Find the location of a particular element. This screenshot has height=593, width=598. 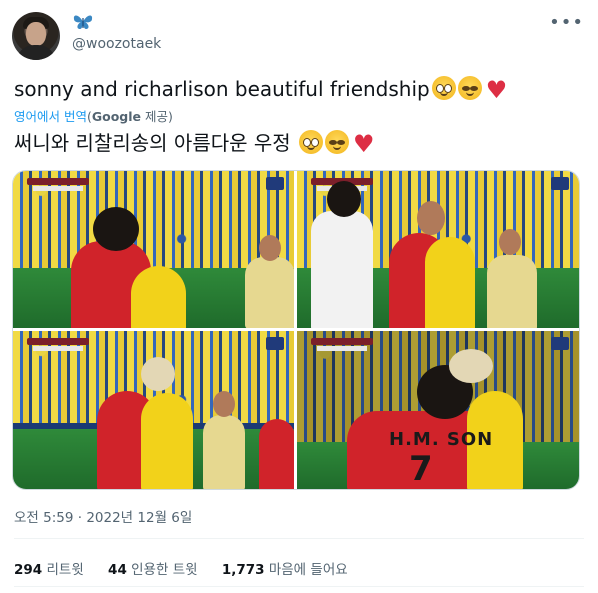

translated-text: 써니와 리찰리송의 아름다운 우정 ♥ is located at coordinates (194, 143).